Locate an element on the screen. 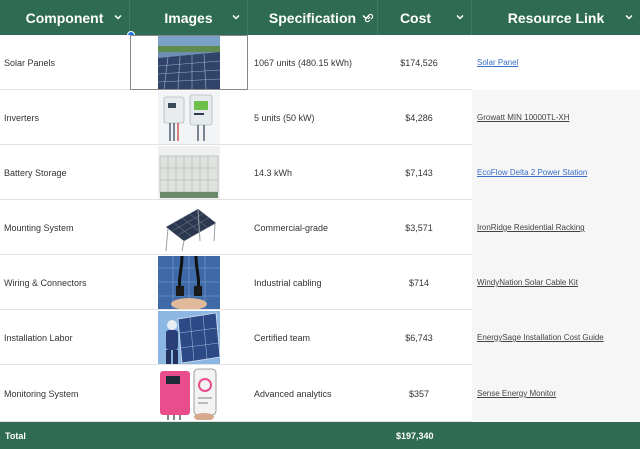  resource-link: EcoFlow Delta 2 Power Station is located at coordinates (532, 172).